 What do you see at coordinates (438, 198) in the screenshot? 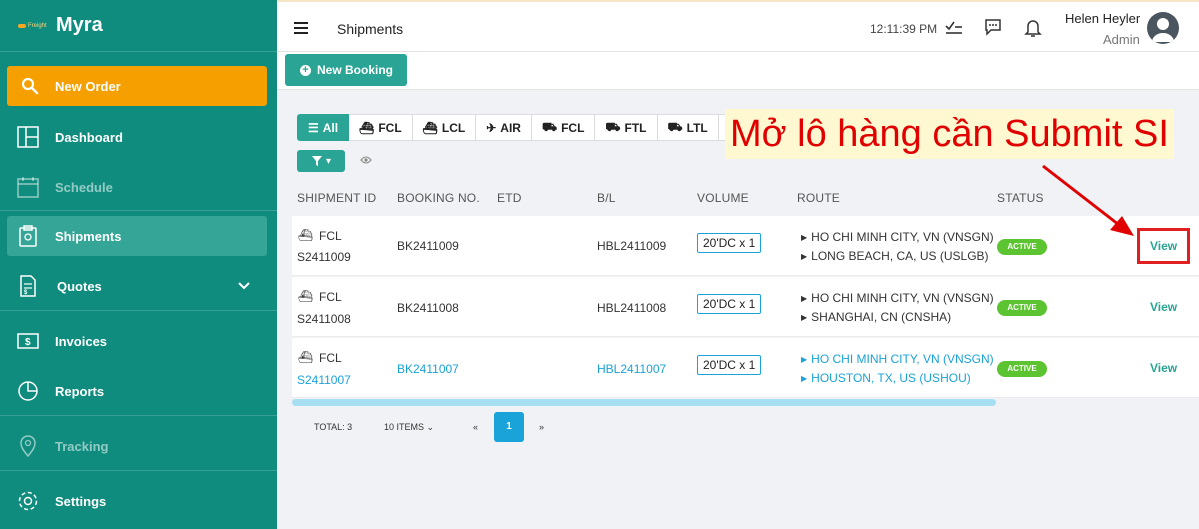
I see `column-header-booking-no: BOOKING NO.` at bounding box center [438, 198].